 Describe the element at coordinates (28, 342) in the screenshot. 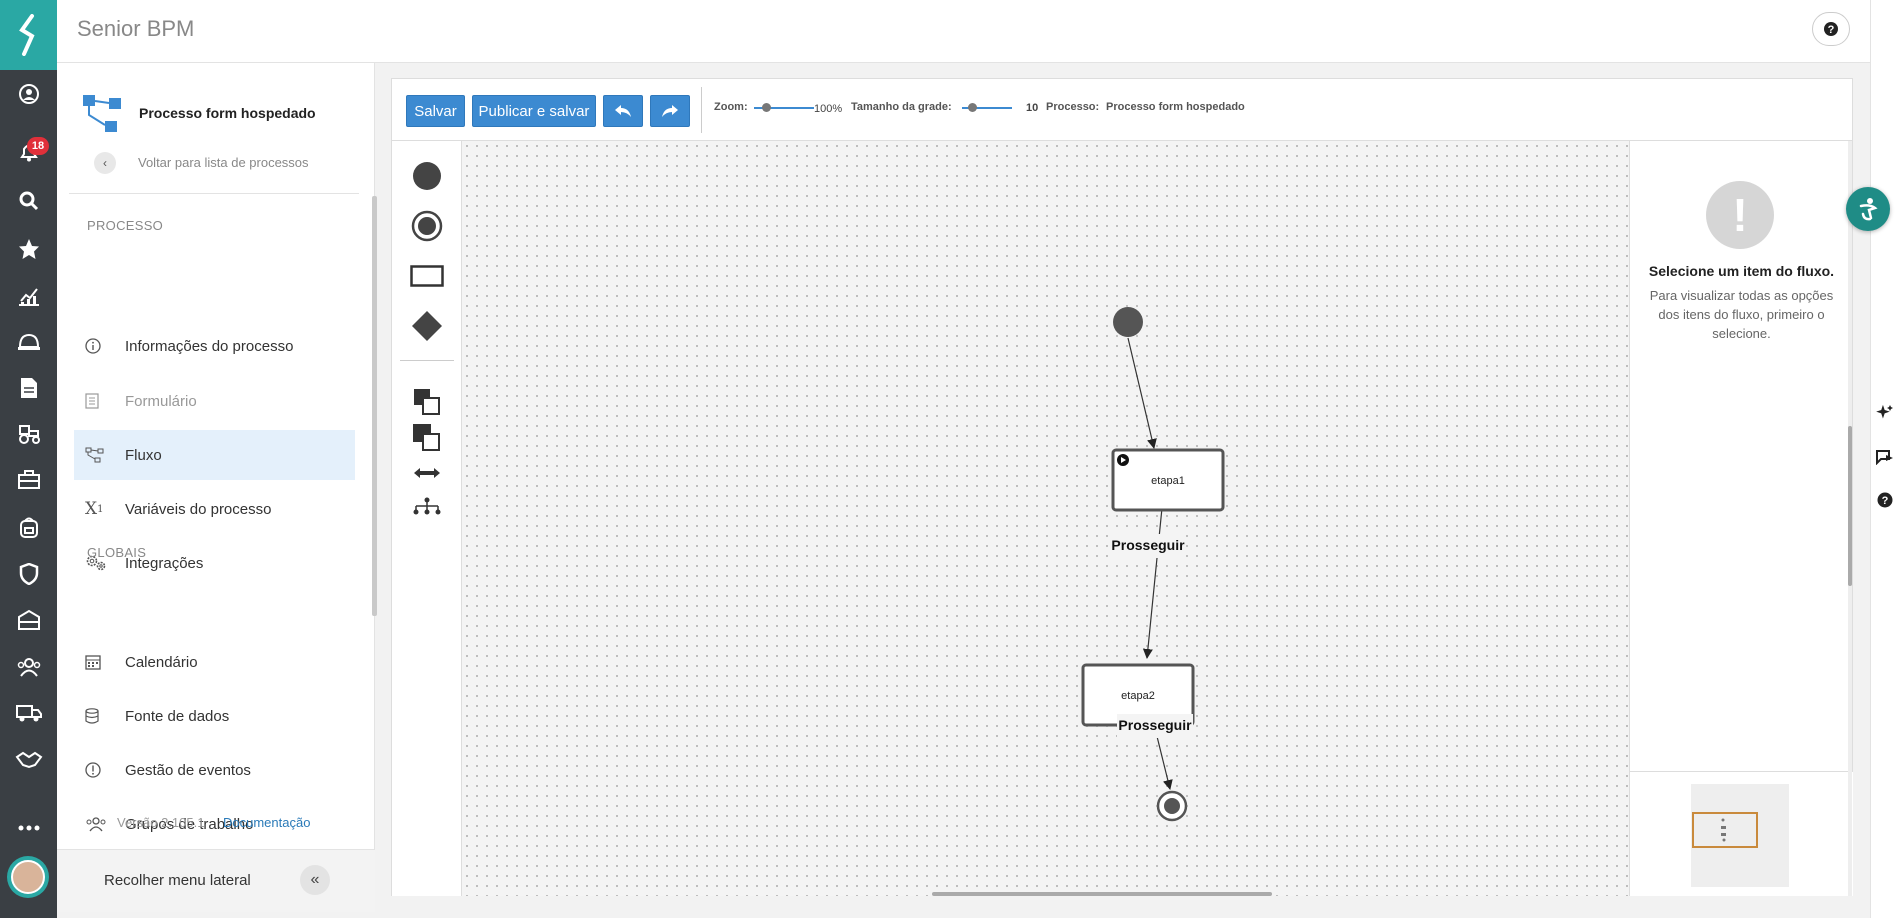

I see `helmet-icon` at that location.